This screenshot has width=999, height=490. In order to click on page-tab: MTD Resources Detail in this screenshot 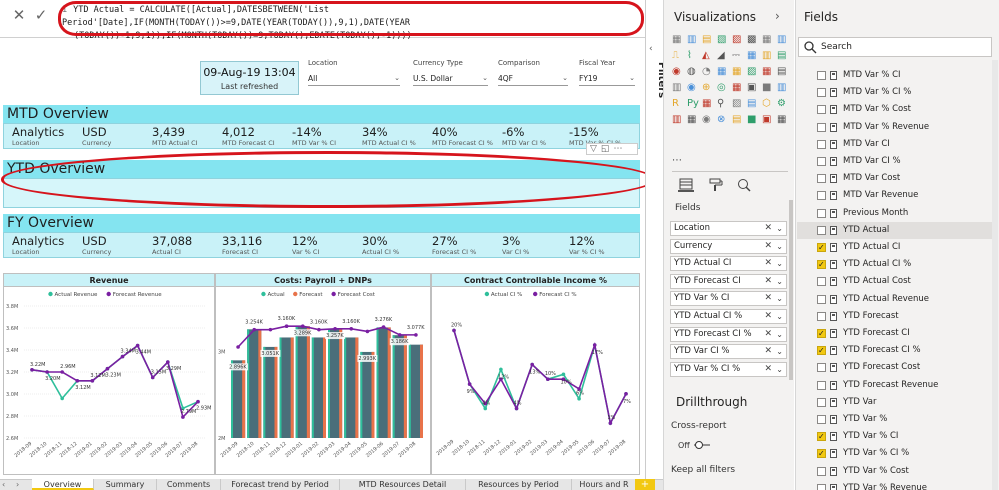, I will do `click(403, 484)`.